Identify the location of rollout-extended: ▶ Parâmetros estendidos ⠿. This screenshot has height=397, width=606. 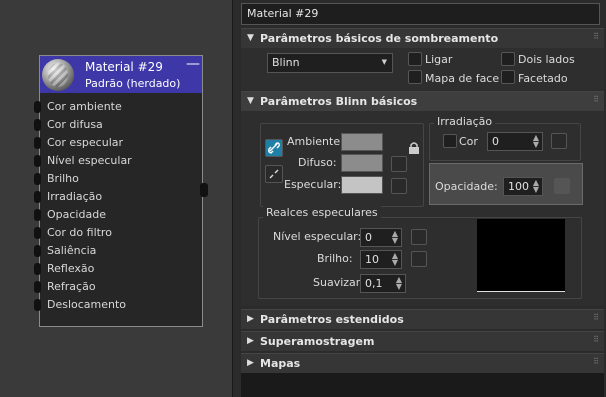
(422, 319).